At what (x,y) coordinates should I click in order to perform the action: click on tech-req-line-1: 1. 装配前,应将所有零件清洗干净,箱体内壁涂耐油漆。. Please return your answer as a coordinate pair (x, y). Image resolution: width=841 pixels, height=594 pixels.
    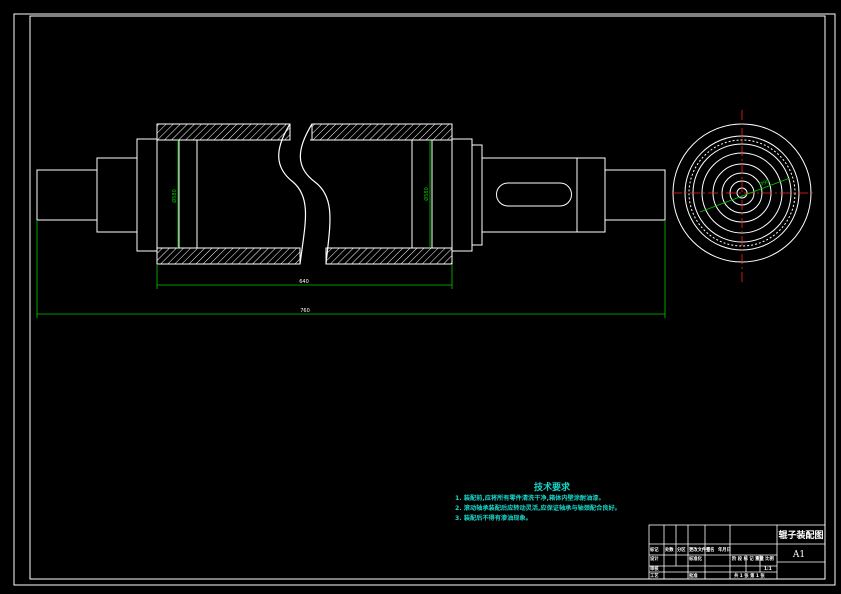
    Looking at the image, I should click on (530, 498).